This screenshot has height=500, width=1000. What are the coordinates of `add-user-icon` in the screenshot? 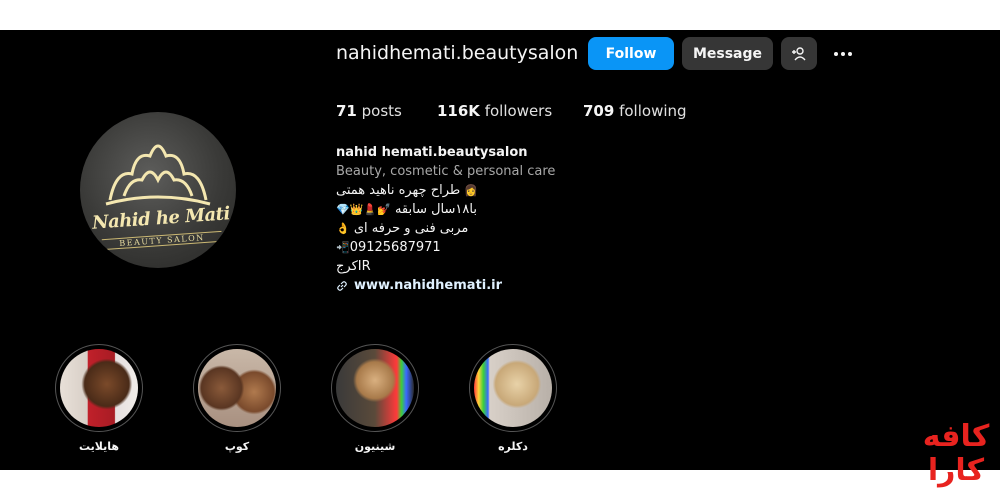 It's located at (799, 53).